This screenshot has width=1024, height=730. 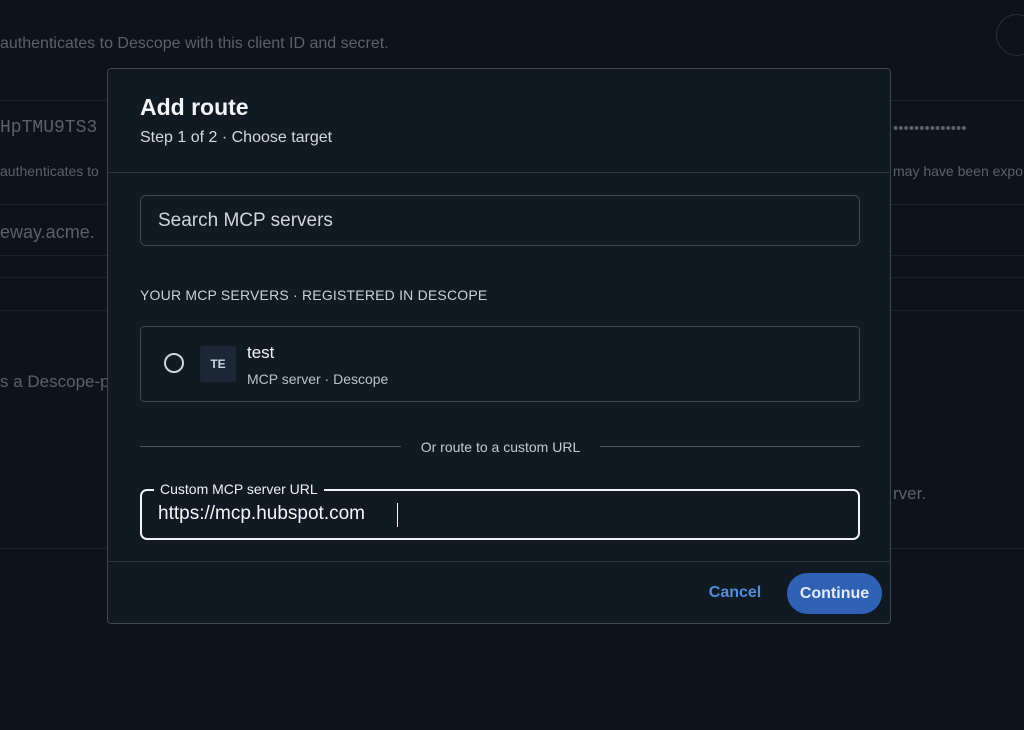 I want to click on or-divider-line-right, so click(x=730, y=446).